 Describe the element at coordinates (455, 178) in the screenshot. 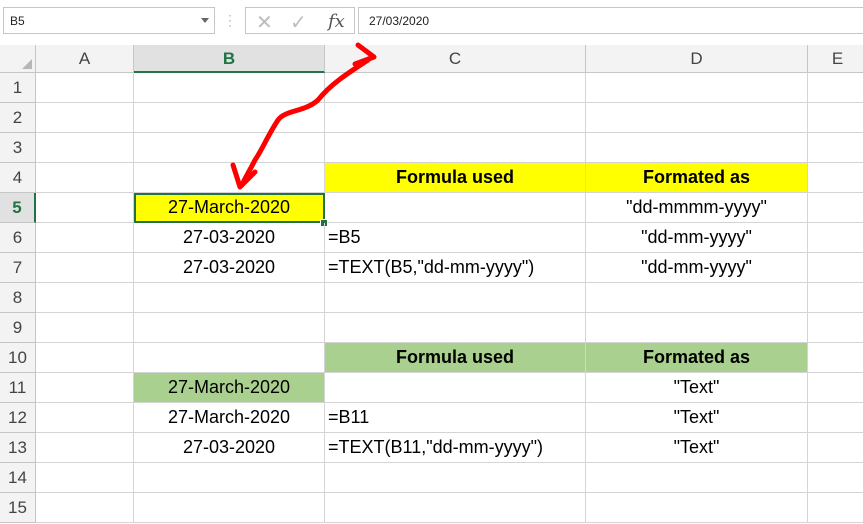

I see `cell-c4: Formula used` at that location.